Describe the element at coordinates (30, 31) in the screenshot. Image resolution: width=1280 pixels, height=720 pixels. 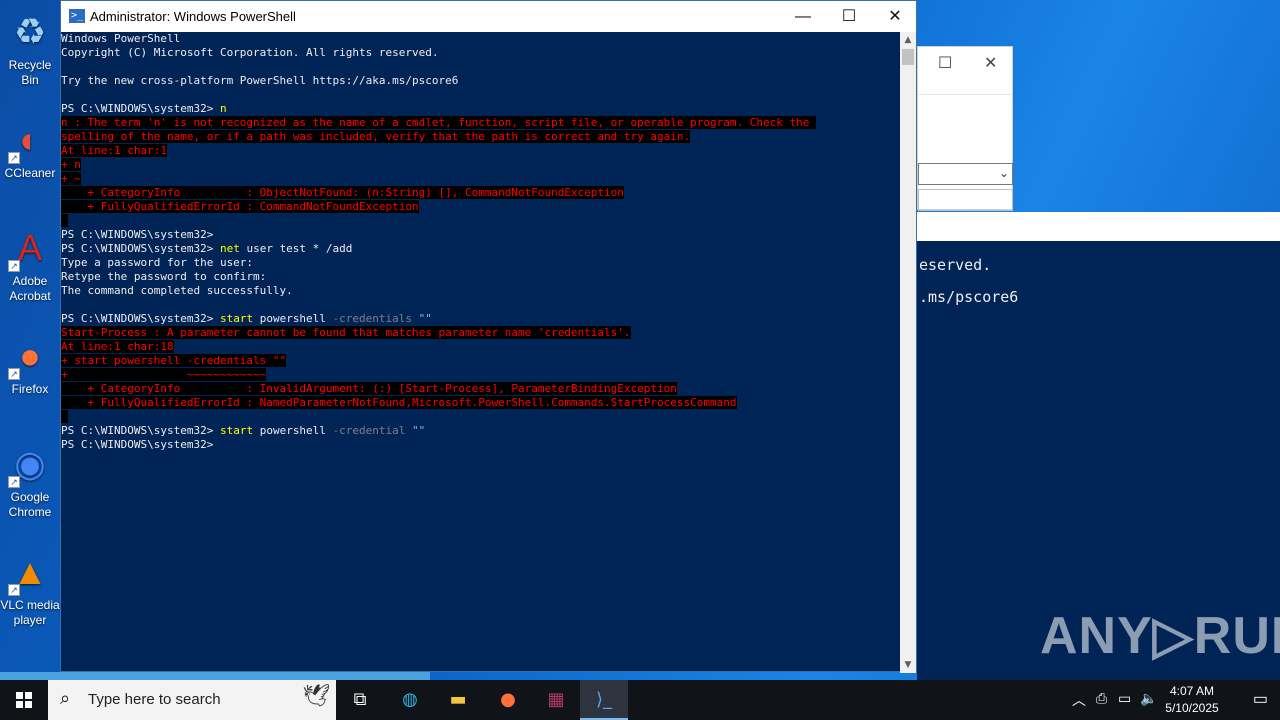
I see `app-icon: ♻` at that location.